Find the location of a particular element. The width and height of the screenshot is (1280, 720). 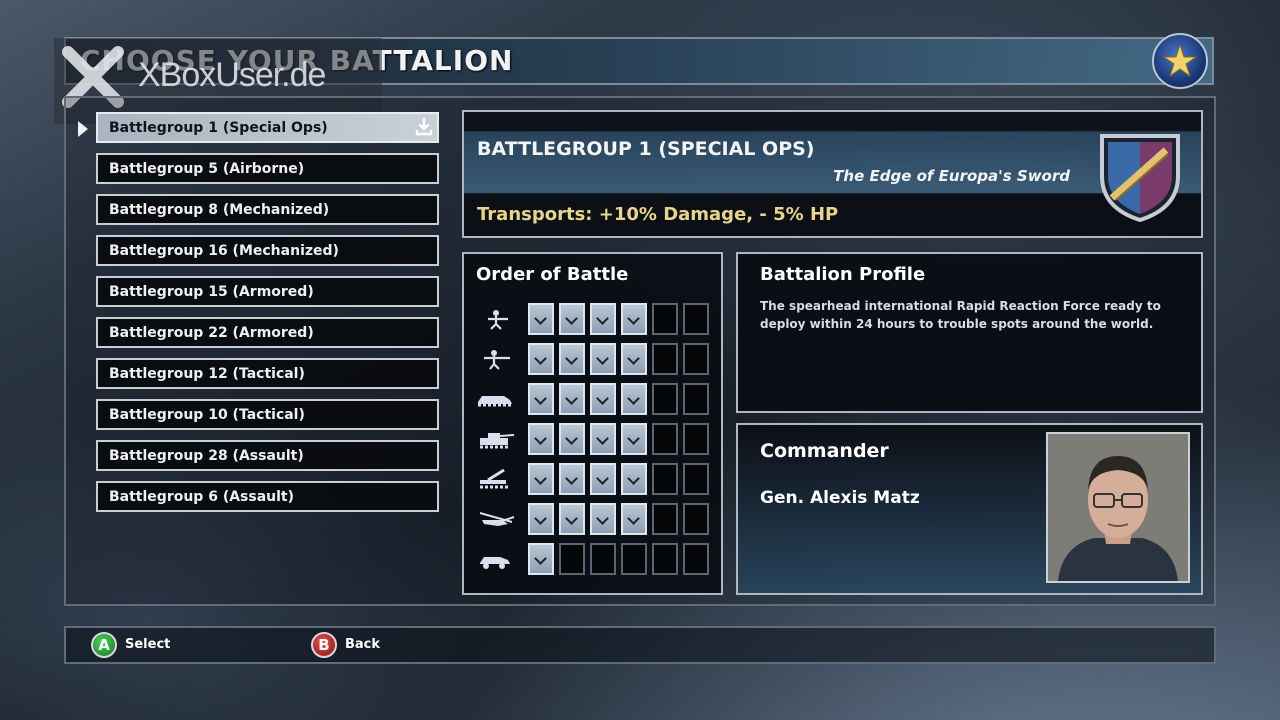

battalion-item-15: Battlegroup 15 (Armored) is located at coordinates (267, 291).